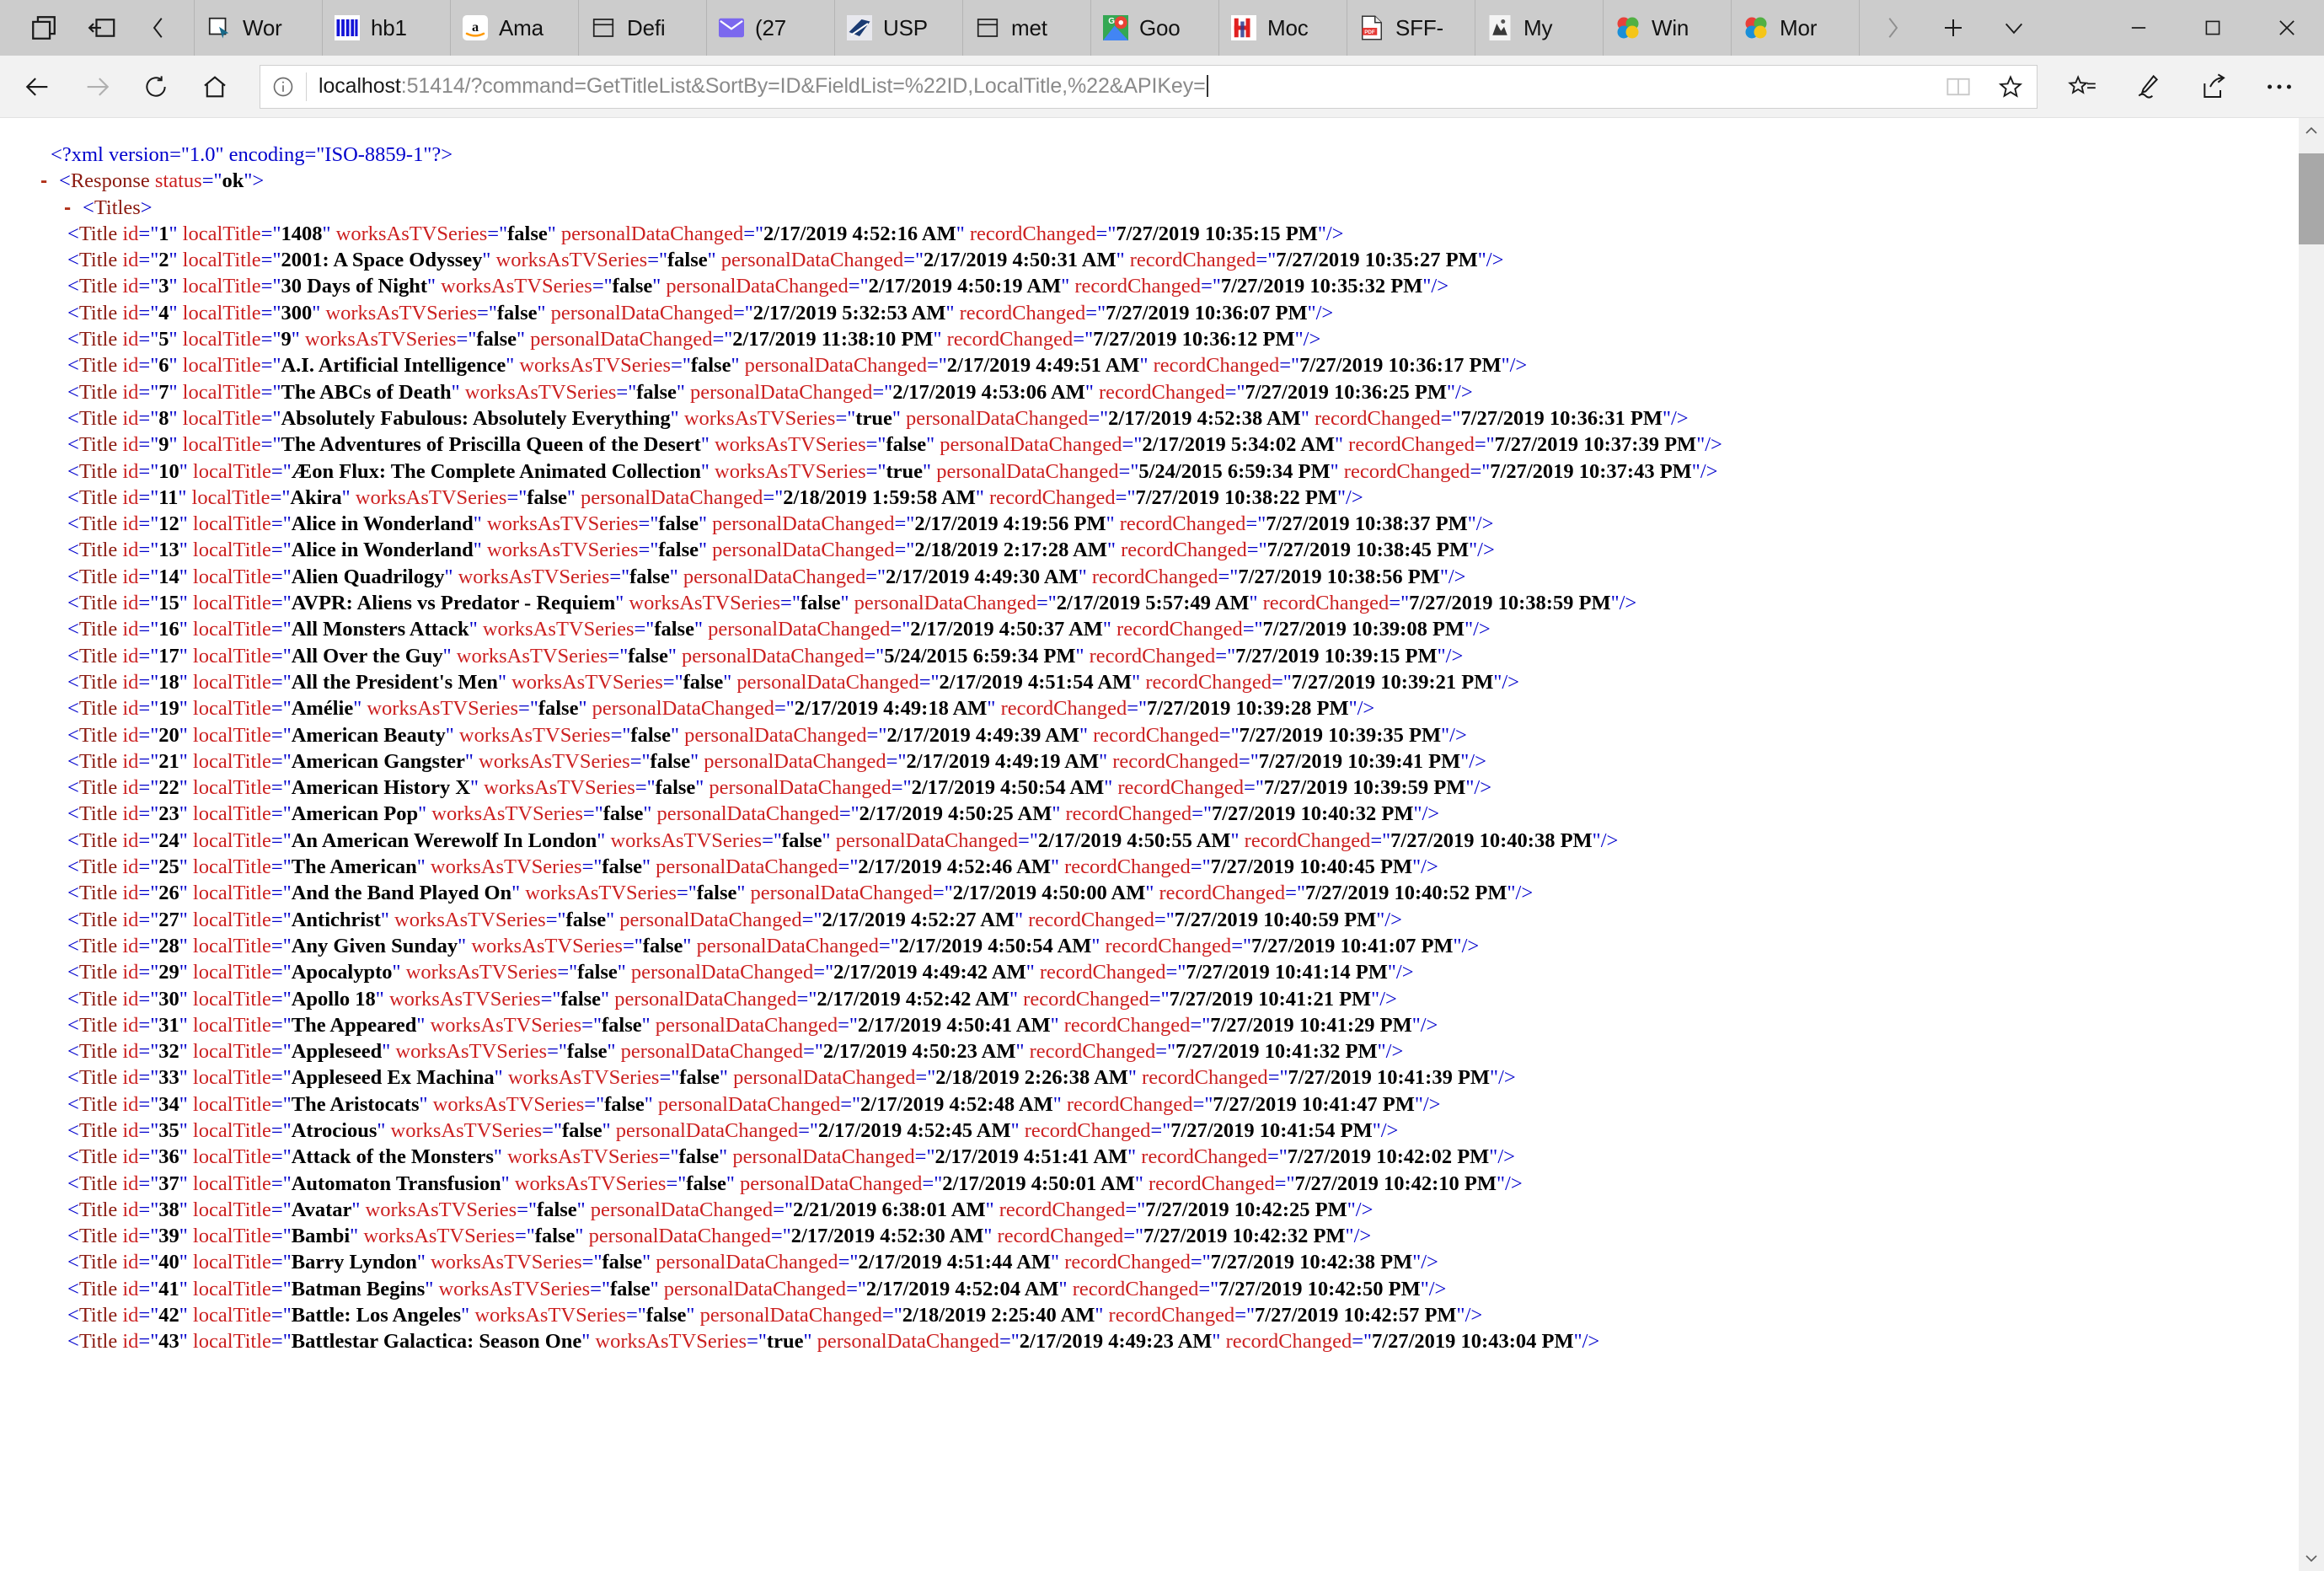  I want to click on settings-more-button, so click(2279, 87).